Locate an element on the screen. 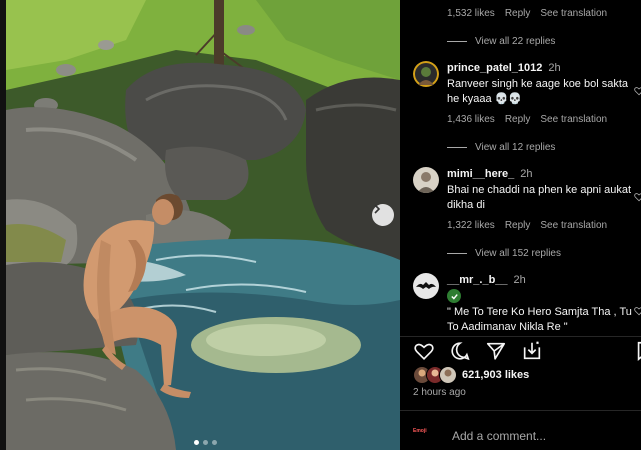 The width and height of the screenshot is (641, 450). comment-header: prince_patel_1012 2h is located at coordinates (504, 68).